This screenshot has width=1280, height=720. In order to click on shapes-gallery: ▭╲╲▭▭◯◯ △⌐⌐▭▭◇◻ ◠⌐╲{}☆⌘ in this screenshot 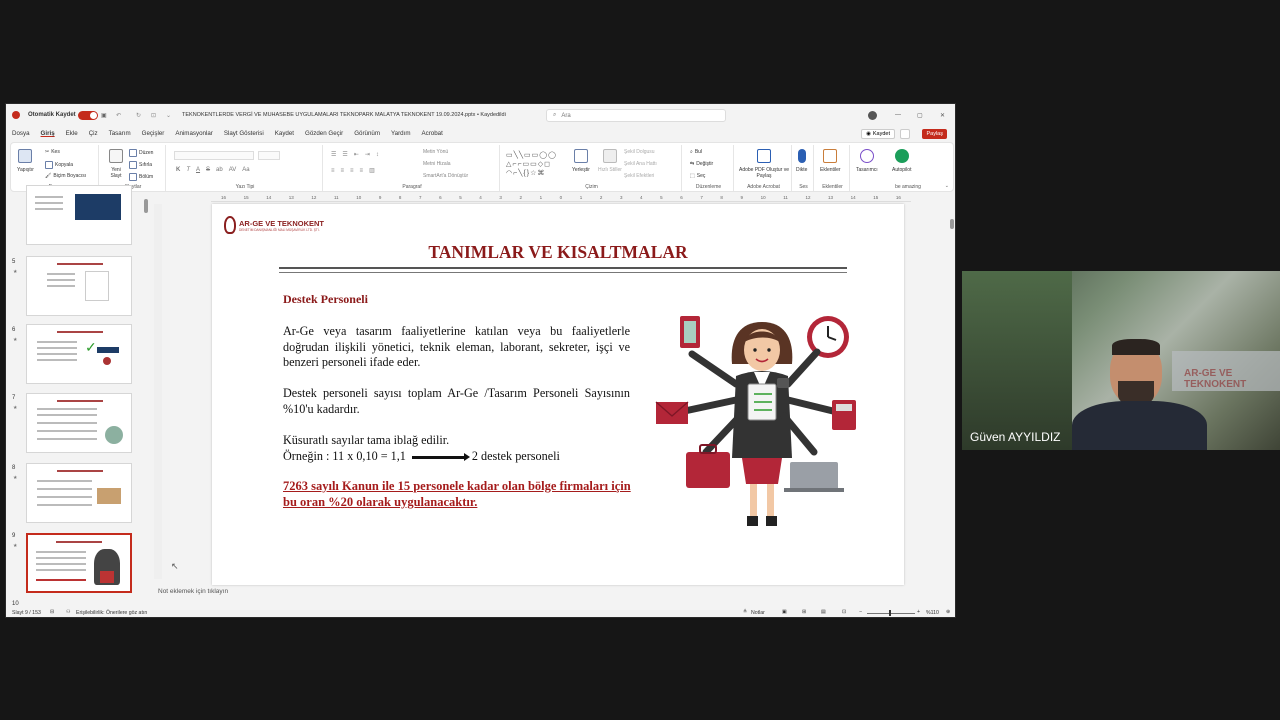, I will do `click(537, 164)`.